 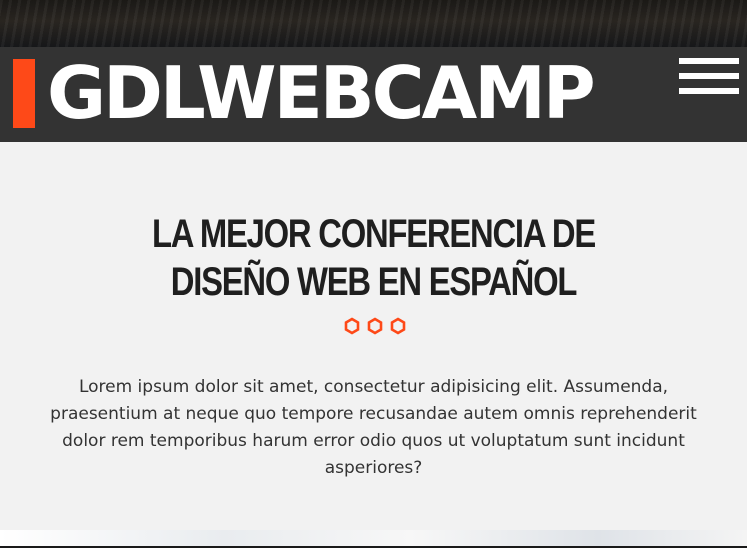 I want to click on logo-accent-bar, so click(x=24, y=93).